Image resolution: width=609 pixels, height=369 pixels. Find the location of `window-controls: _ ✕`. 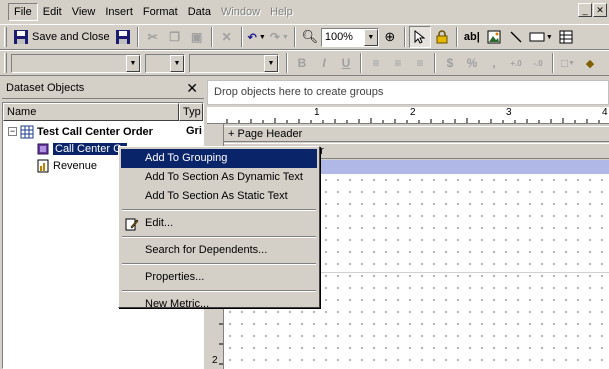

window-controls: _ ✕ is located at coordinates (592, 10).